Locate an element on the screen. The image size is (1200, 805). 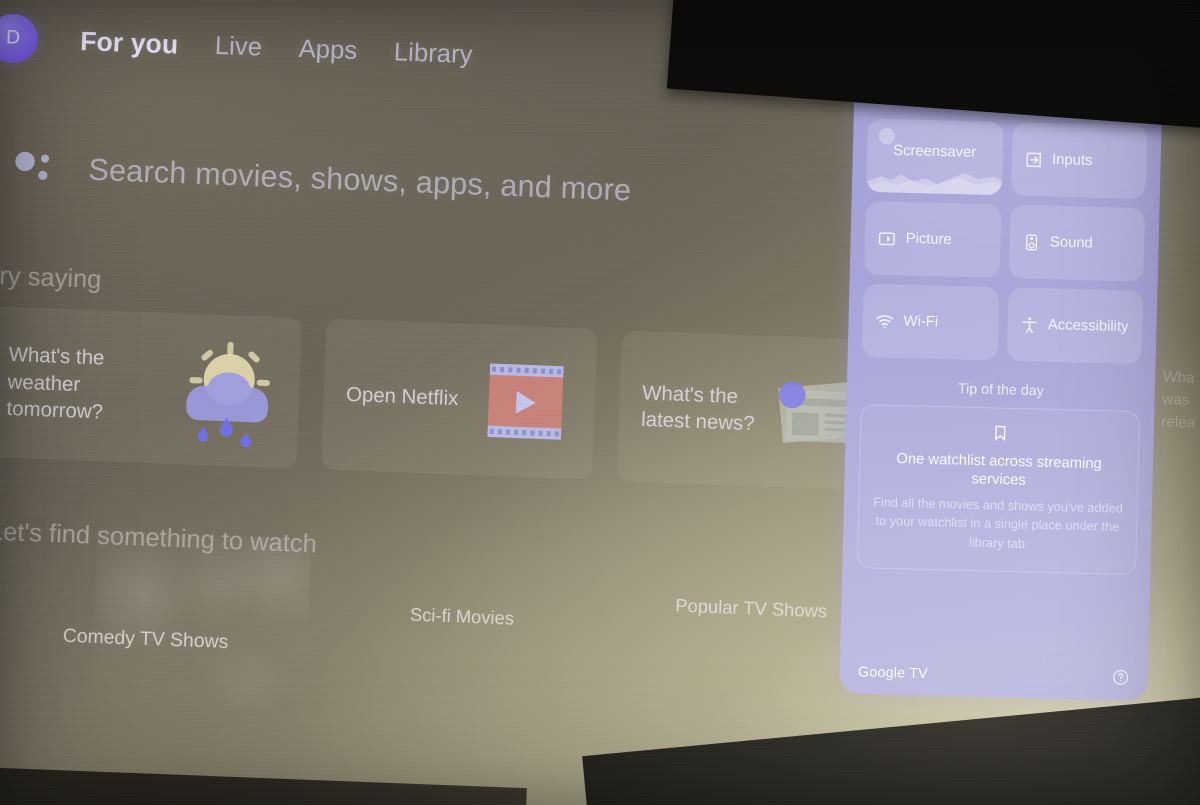
watch-tile-scifi: Sci-fi Movies is located at coordinates (462, 616).